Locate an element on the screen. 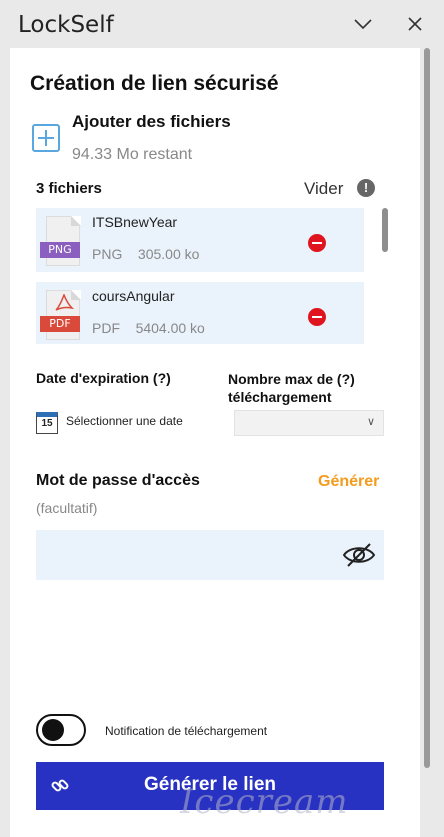 Image resolution: width=444 pixels, height=837 pixels. file-card: PDF coursAngular PDF 5404.00 ko is located at coordinates (200, 313).